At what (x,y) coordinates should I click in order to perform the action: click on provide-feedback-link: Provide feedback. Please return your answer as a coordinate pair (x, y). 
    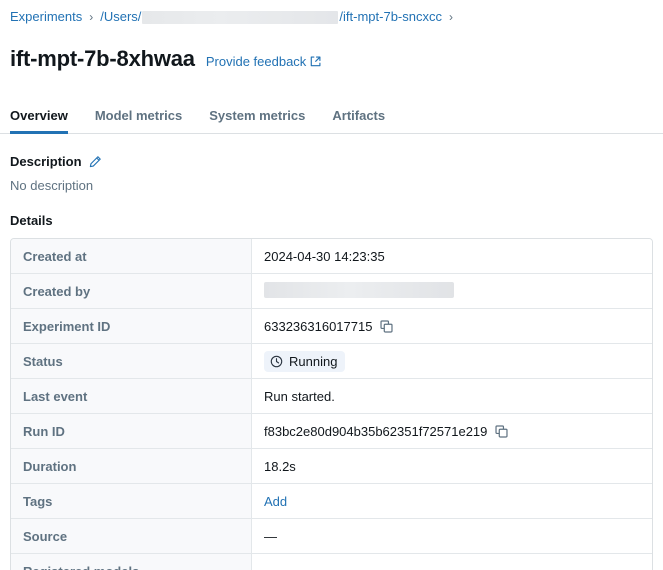
    Looking at the image, I should click on (263, 61).